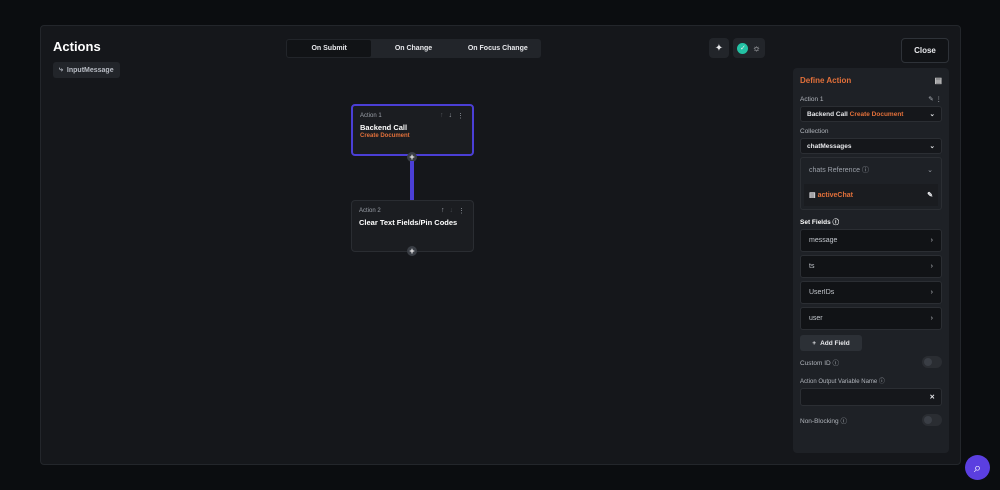 Image resolution: width=1000 pixels, height=490 pixels. Describe the element at coordinates (930, 195) in the screenshot. I see `edit-icon: ✎` at that location.